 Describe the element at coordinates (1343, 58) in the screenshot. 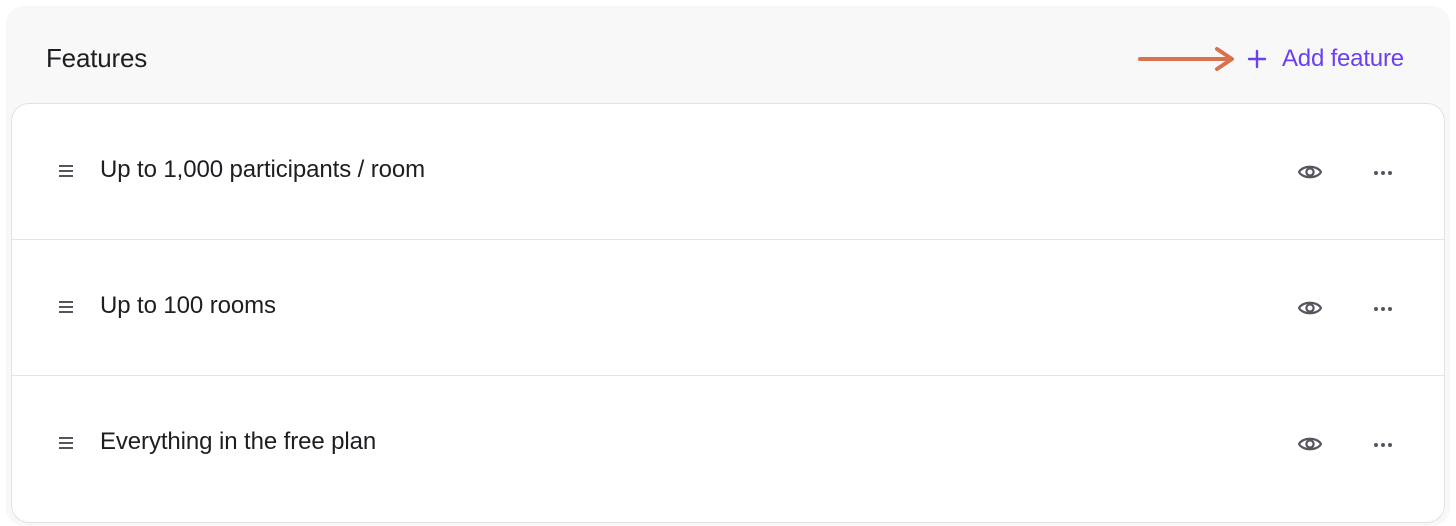

I see `add-feature-label: Add feature` at that location.